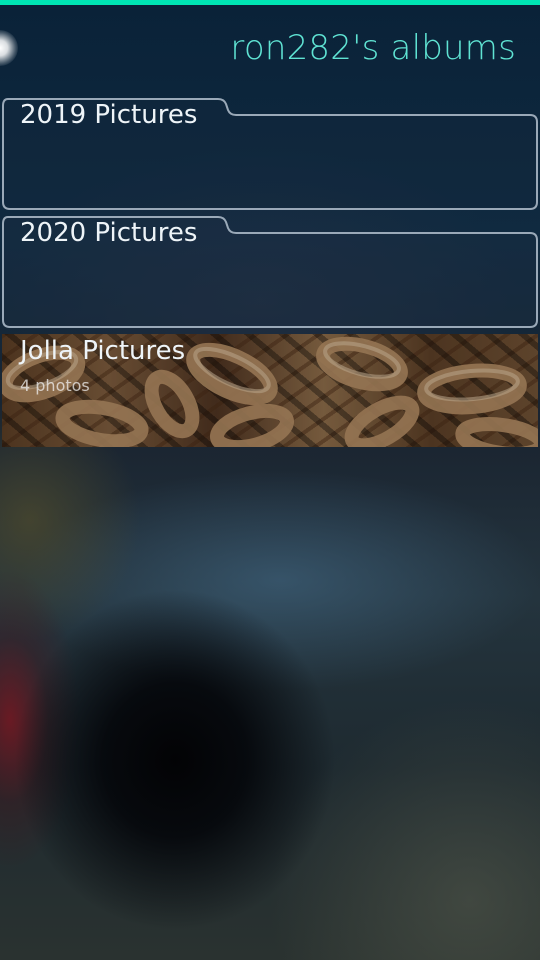 The height and width of the screenshot is (960, 540). What do you see at coordinates (270, 390) in the screenshot?
I see `album-item-jolla: Jolla Pictures 4 photos` at bounding box center [270, 390].